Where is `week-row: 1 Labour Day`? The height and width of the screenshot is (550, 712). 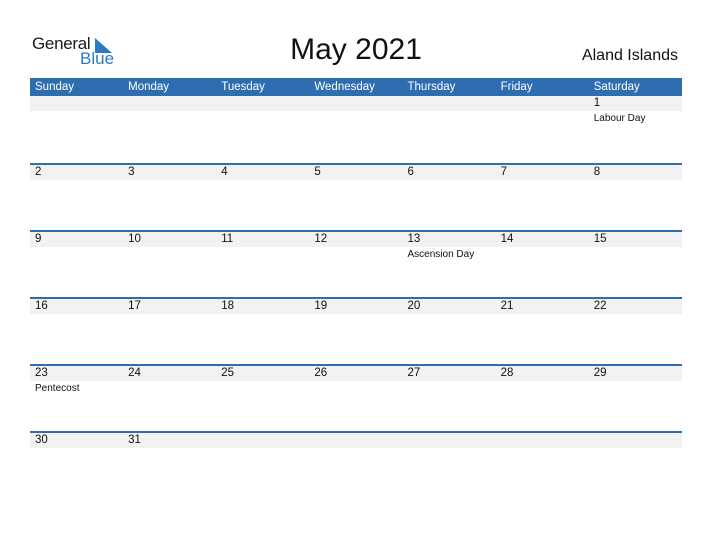 week-row: 1 Labour Day is located at coordinates (356, 129).